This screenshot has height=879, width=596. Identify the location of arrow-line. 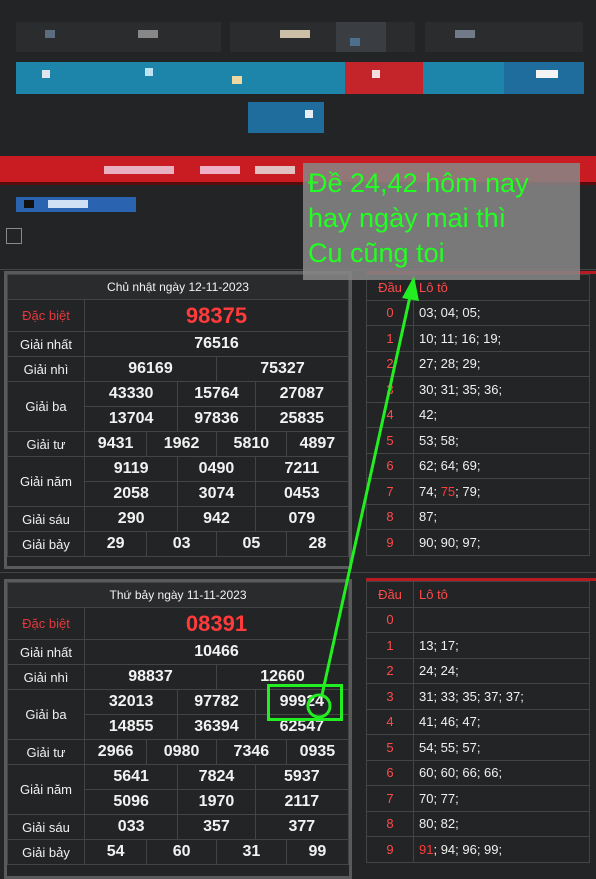
(366, 493).